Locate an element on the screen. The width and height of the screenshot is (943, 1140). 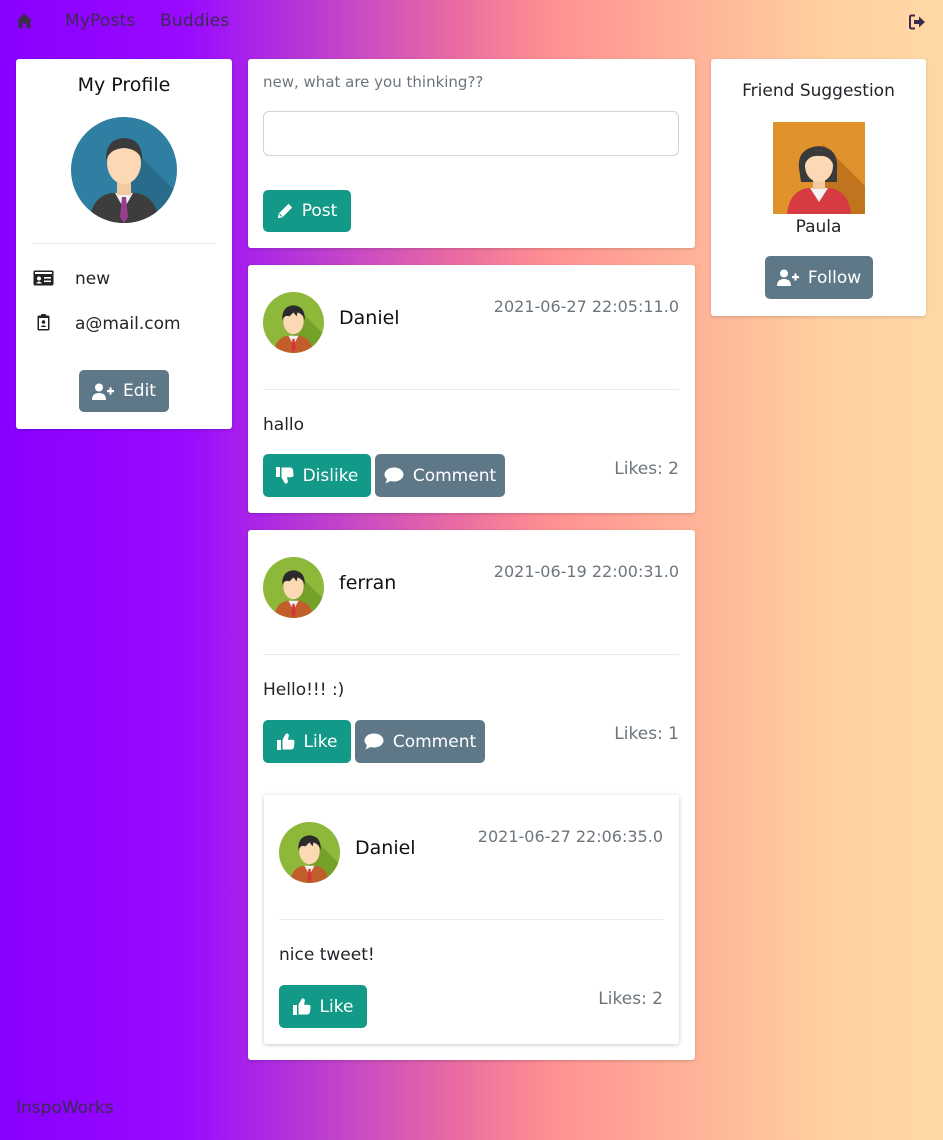
top-navbar: MyPosts Buddies is located at coordinates (471, 22).